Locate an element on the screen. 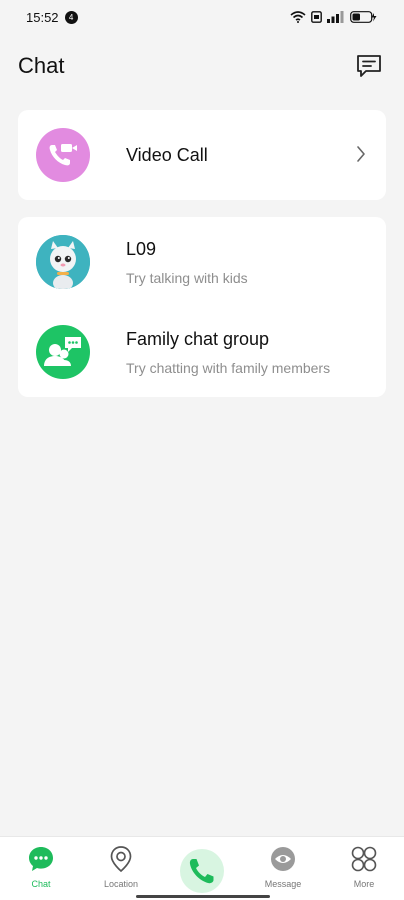  video-call-avatar is located at coordinates (63, 155).